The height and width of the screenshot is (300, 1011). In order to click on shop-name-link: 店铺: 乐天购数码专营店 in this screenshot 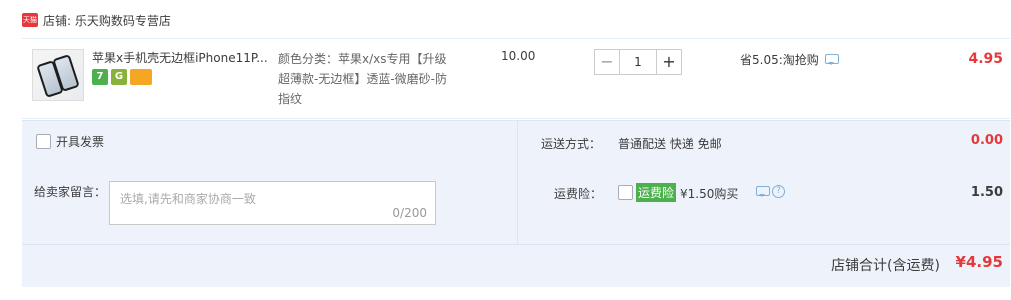, I will do `click(107, 20)`.